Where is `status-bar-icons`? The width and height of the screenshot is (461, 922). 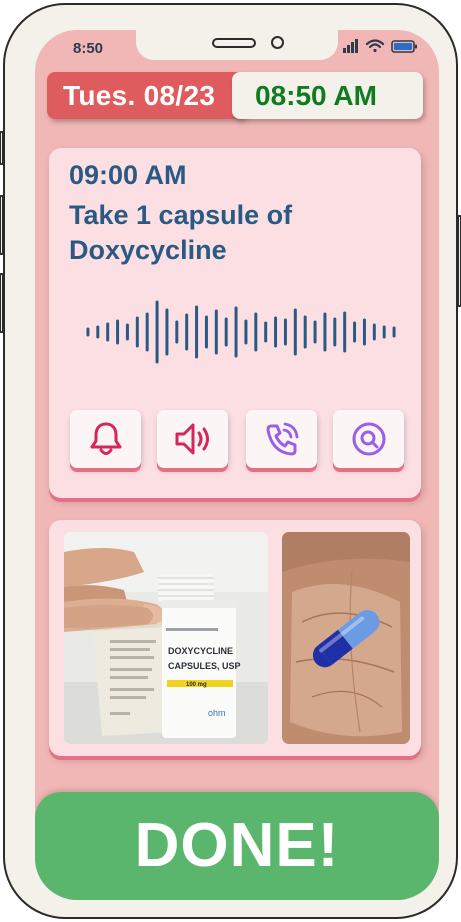 status-bar-icons is located at coordinates (381, 46).